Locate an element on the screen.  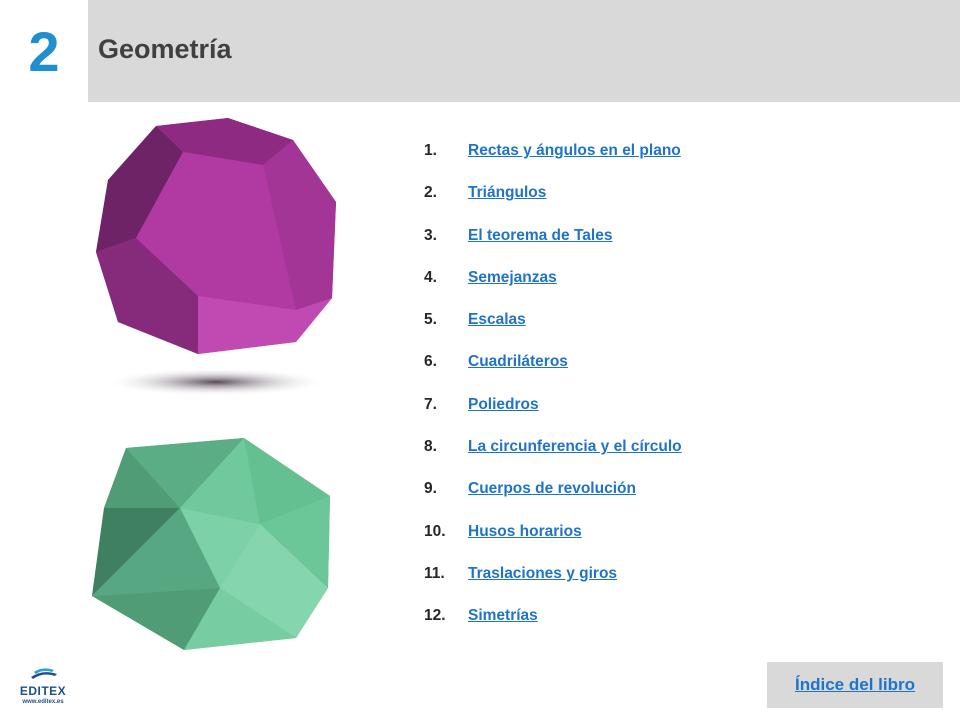
toc-link: Simetrías is located at coordinates (503, 616).